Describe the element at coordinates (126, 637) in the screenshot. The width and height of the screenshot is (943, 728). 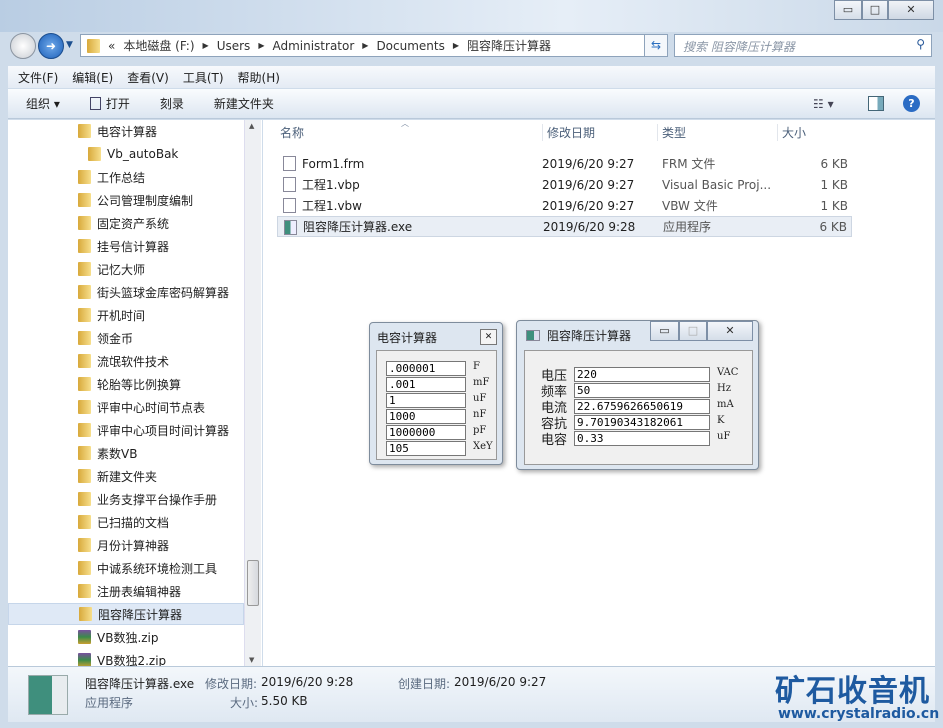
I see `nav-item: VB数独.zip` at that location.